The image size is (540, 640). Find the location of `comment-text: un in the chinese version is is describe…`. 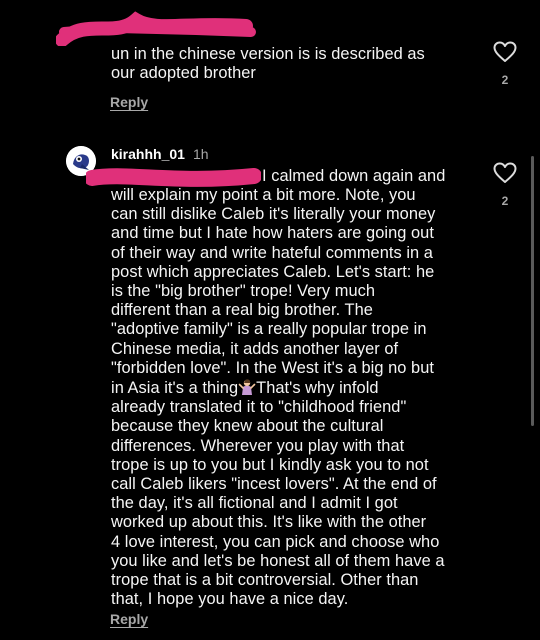

comment-text: un in the chinese version is is describe… is located at coordinates (268, 64).